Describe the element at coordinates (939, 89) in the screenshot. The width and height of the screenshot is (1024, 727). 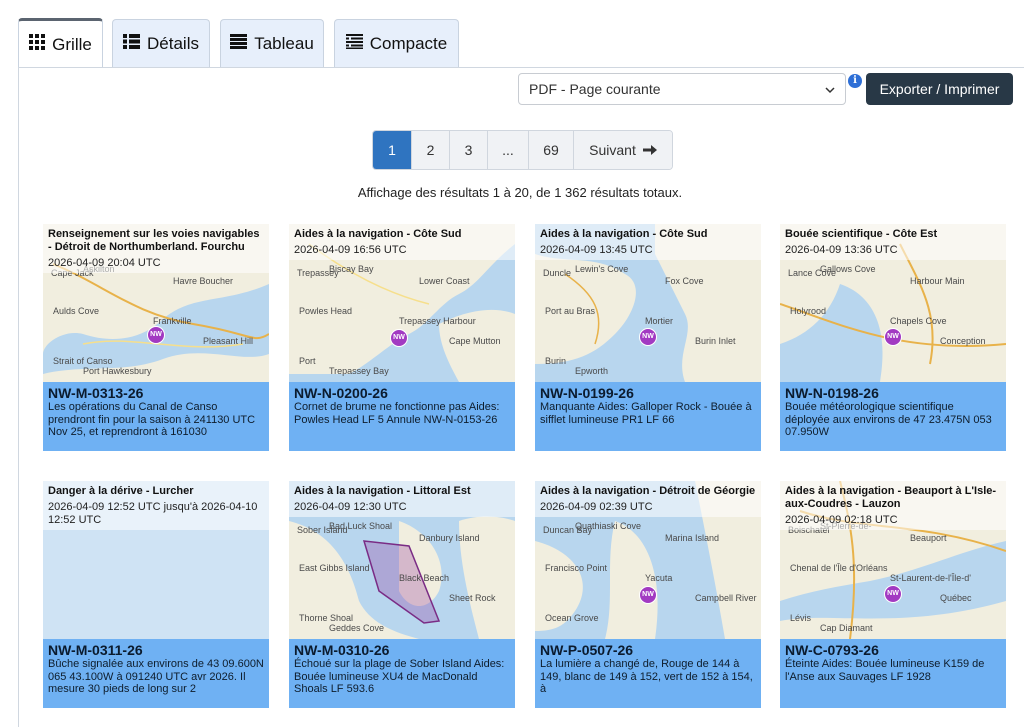
I see `export-print-button: Exporter / Imprimer` at that location.